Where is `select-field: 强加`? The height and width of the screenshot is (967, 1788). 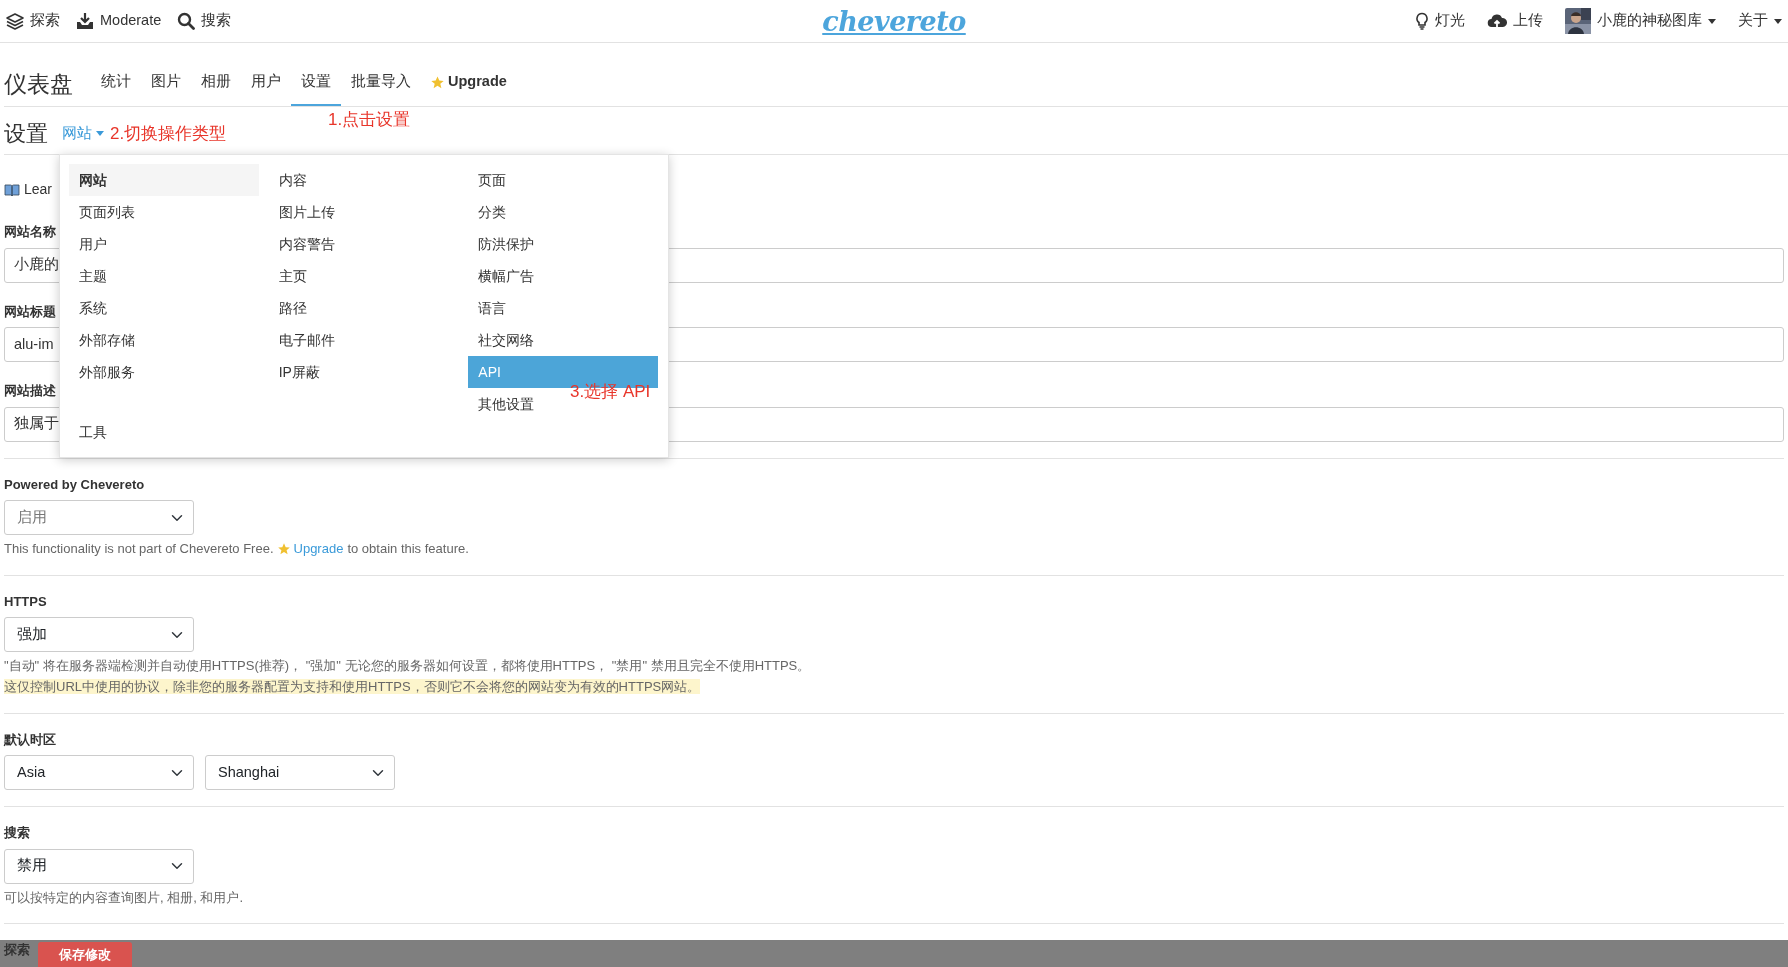 select-field: 强加 is located at coordinates (99, 634).